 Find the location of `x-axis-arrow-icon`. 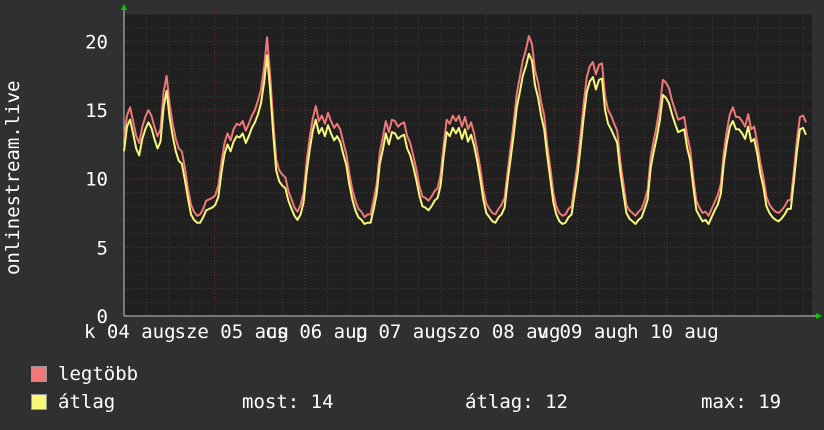

x-axis-arrow-icon is located at coordinates (819, 316).